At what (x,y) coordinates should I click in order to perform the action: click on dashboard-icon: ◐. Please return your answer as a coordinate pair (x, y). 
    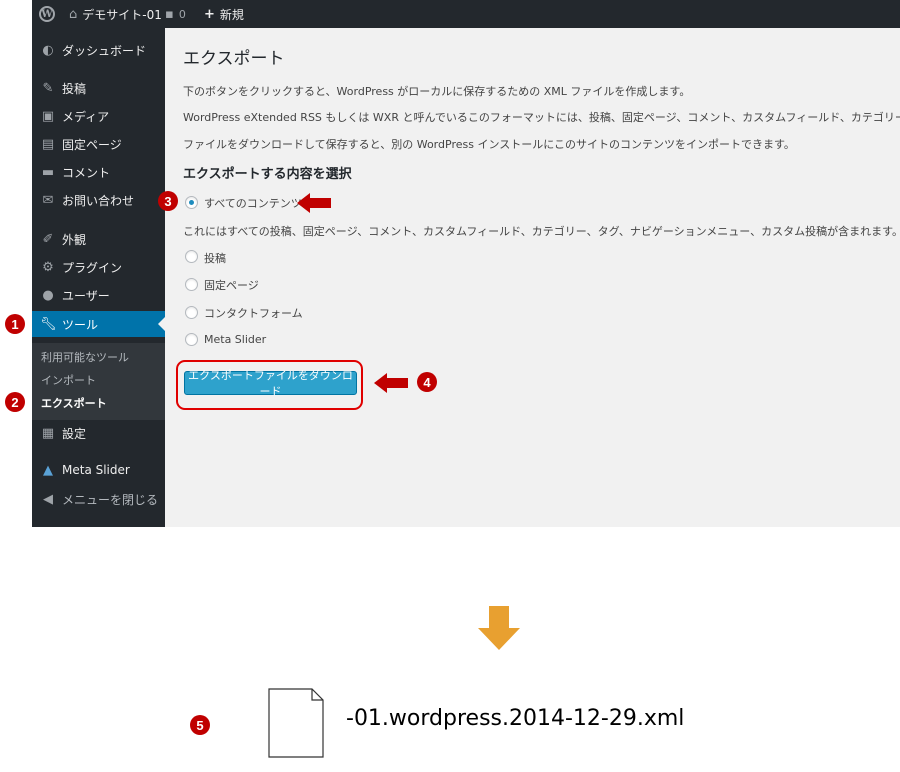
    Looking at the image, I should click on (48, 50).